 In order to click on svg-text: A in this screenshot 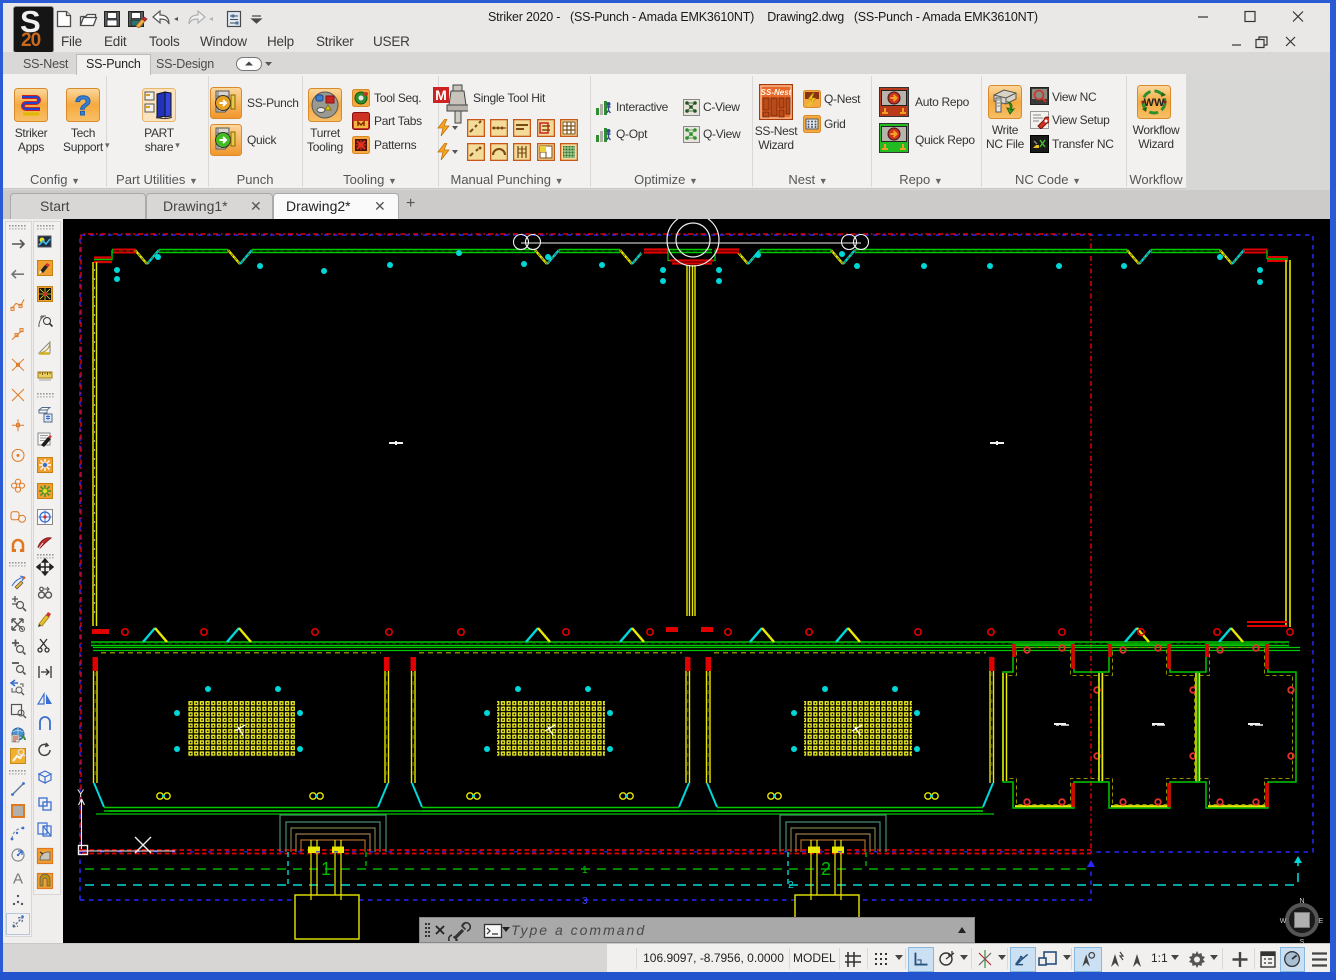, I will do `click(18, 879)`.